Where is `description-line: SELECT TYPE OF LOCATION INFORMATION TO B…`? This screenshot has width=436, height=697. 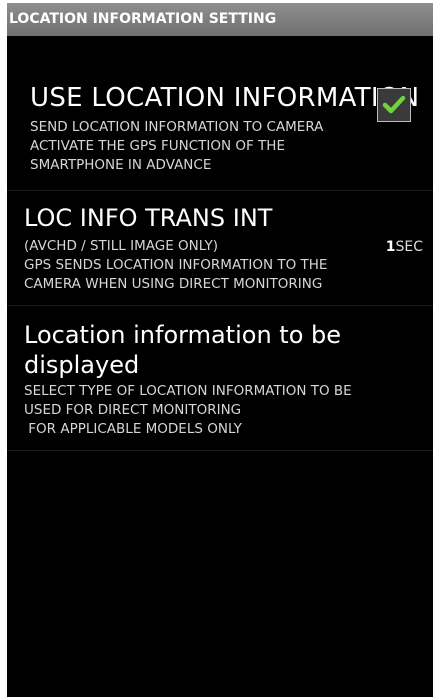
description-line: SELECT TYPE OF LOCATION INFORMATION TO B… is located at coordinates (188, 391).